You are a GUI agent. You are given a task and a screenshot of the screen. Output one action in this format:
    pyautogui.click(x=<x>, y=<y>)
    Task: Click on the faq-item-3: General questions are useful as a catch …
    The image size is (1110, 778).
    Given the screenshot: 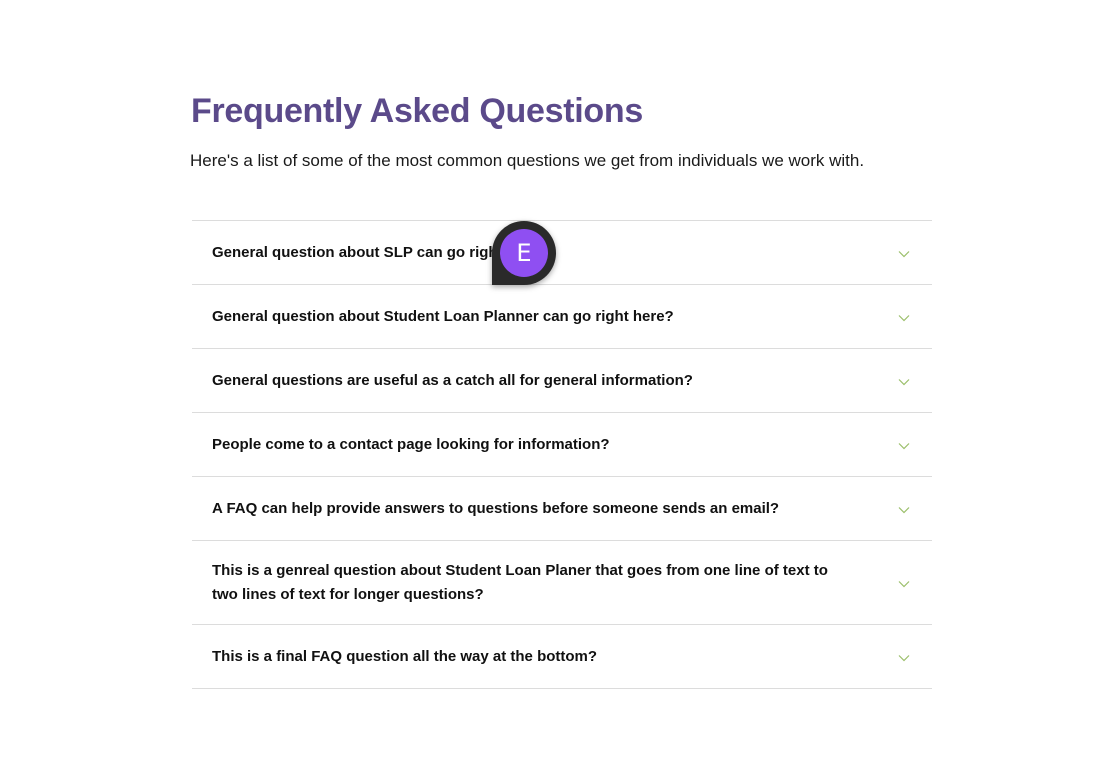 What is the action you would take?
    pyautogui.click(x=562, y=381)
    